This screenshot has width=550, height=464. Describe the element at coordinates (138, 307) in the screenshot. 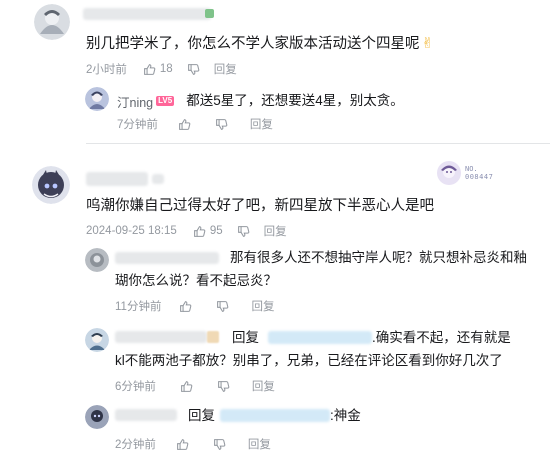

I see `reply-time: 11分钟前` at that location.